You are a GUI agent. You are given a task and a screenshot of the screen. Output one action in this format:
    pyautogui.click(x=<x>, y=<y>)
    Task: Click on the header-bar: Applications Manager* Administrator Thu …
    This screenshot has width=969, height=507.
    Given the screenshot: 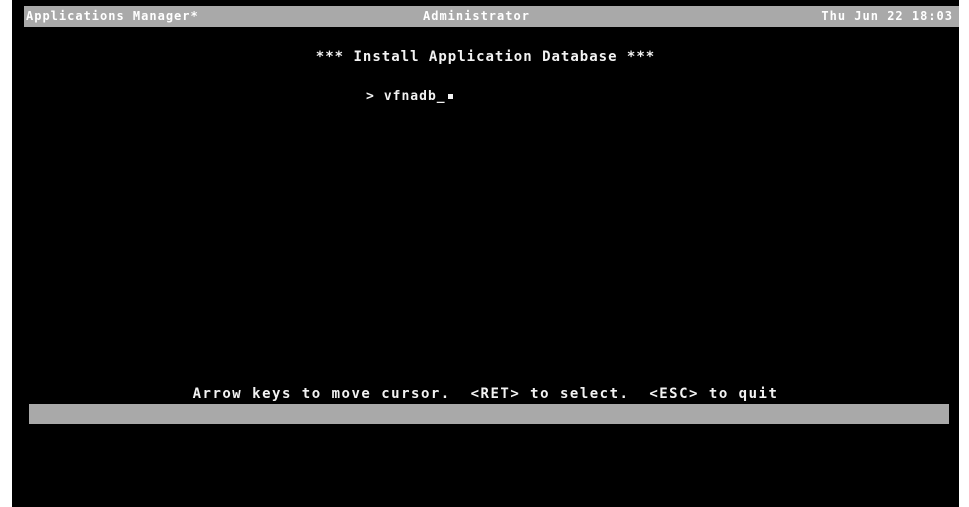 What is the action you would take?
    pyautogui.click(x=491, y=16)
    